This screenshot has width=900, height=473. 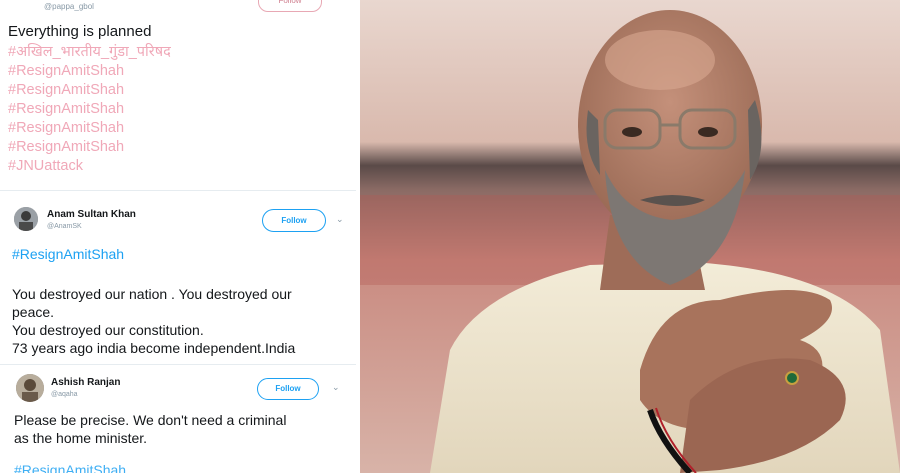 What do you see at coordinates (81, 438) in the screenshot?
I see `tweet-line: as the home minister.` at bounding box center [81, 438].